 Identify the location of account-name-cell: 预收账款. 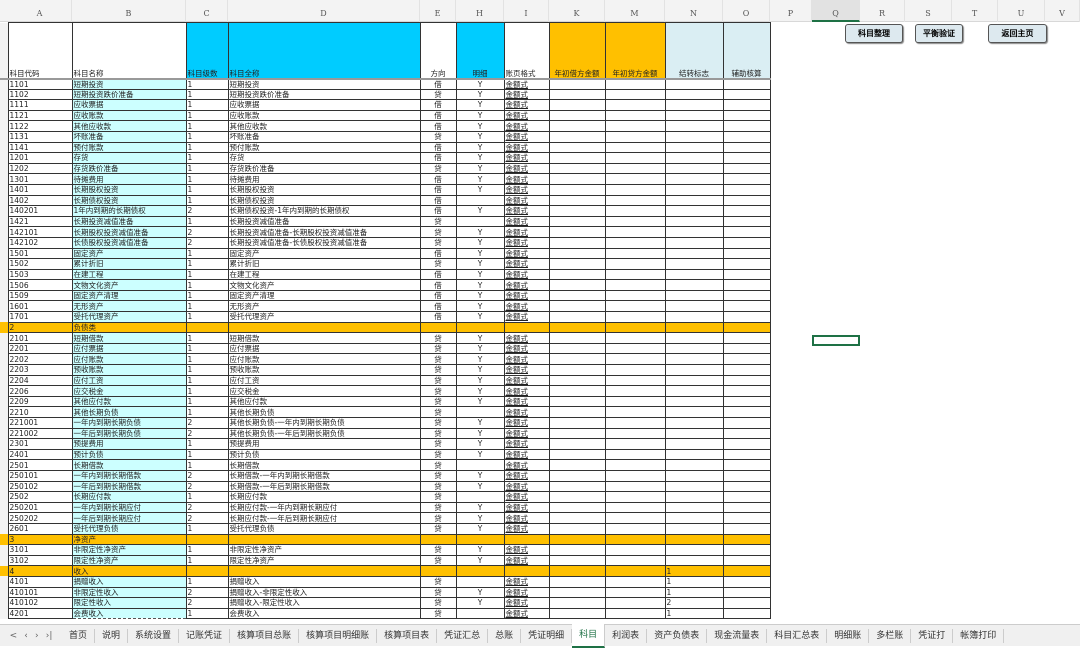
(129, 370).